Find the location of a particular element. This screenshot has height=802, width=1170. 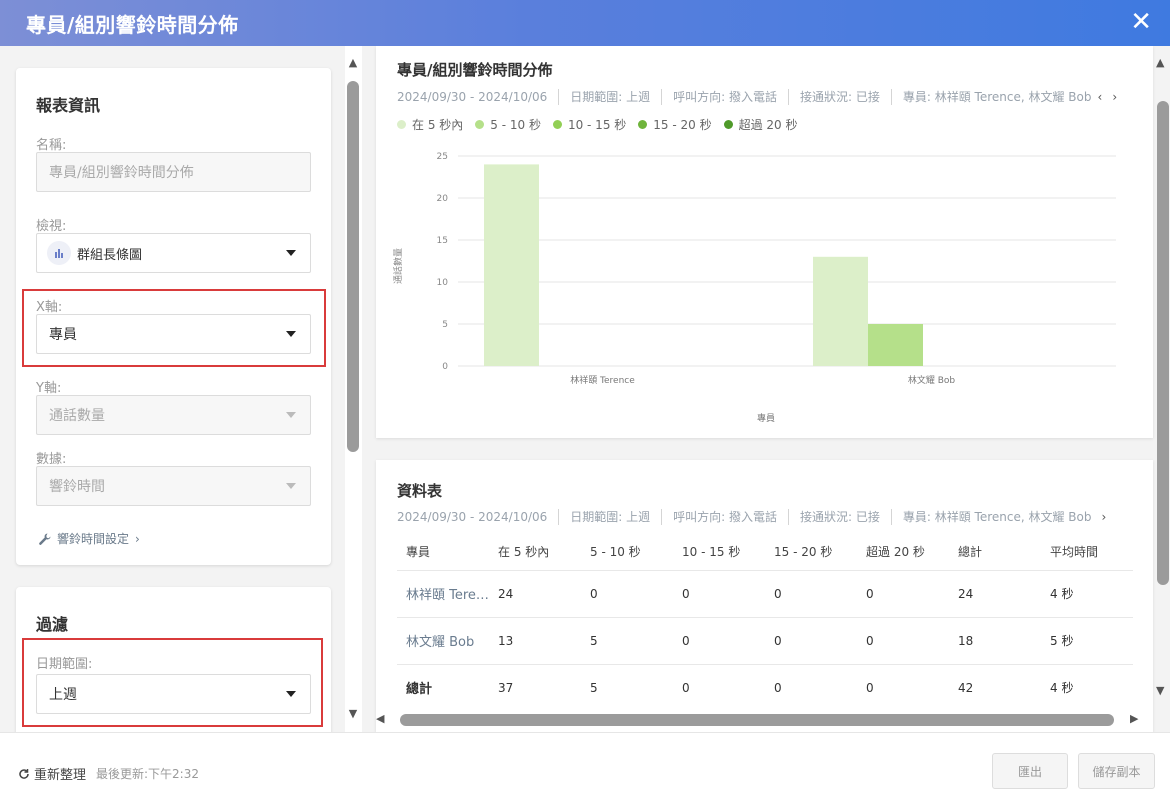

chevron-left-icon: ‹ is located at coordinates (1100, 97).